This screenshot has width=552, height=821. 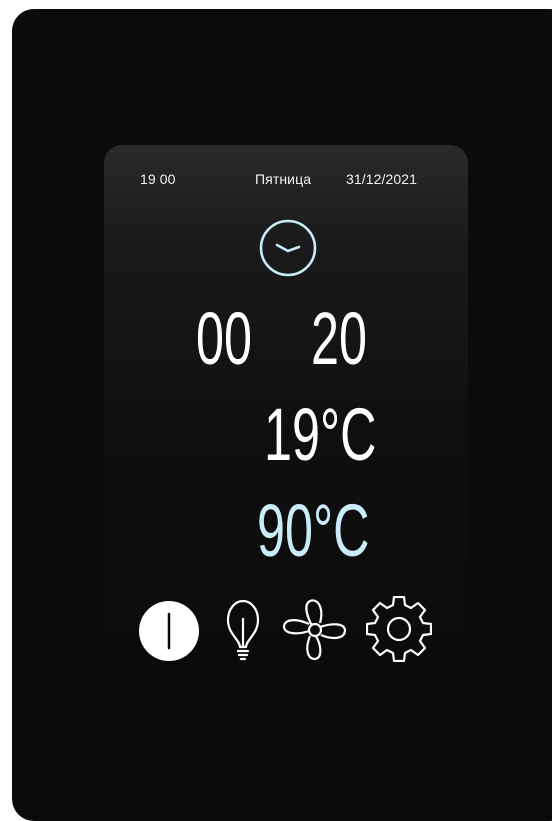 What do you see at coordinates (313, 531) in the screenshot?
I see `target-temperature: 90°C` at bounding box center [313, 531].